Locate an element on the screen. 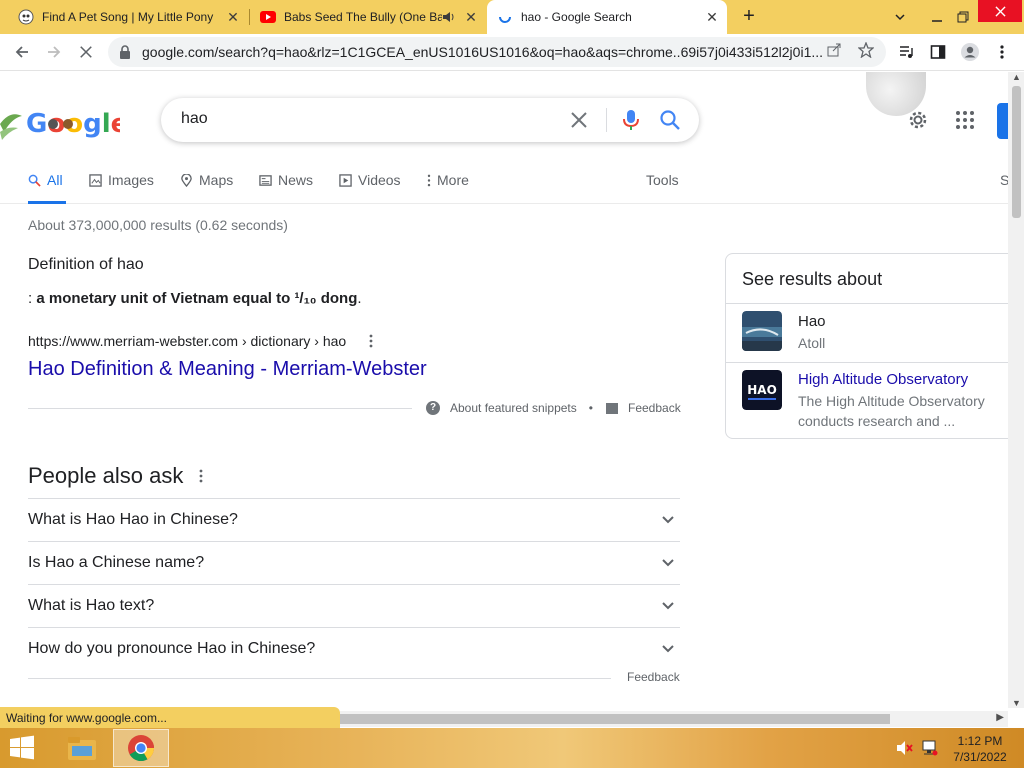 The width and height of the screenshot is (1024, 768). paa-feedback-link: Feedback is located at coordinates (653, 677).